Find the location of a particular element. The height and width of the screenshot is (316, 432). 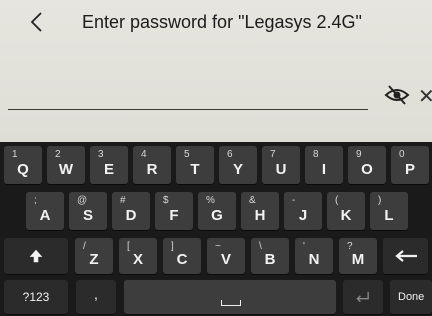

key-m: ? M is located at coordinates (358, 256).